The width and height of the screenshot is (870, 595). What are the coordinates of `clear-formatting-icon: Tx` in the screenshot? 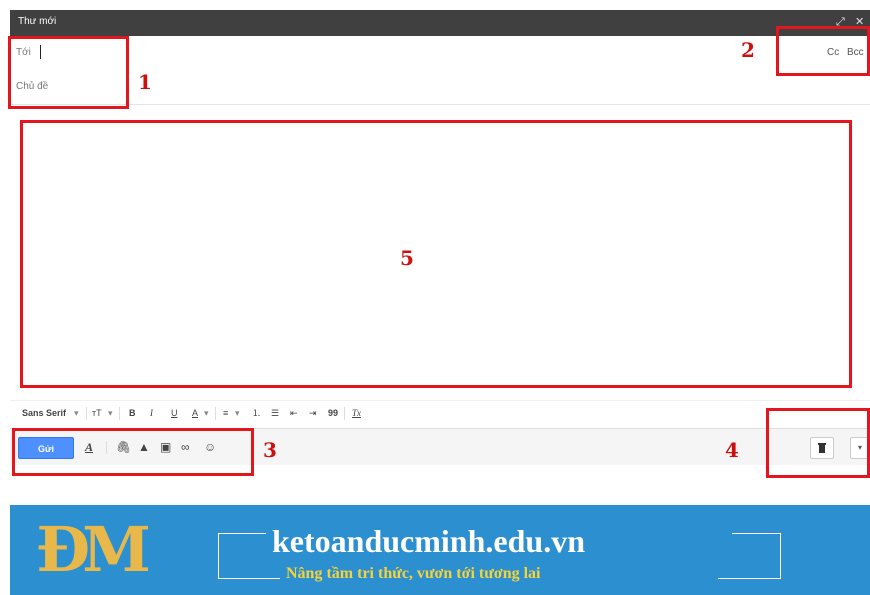 It's located at (356, 413).